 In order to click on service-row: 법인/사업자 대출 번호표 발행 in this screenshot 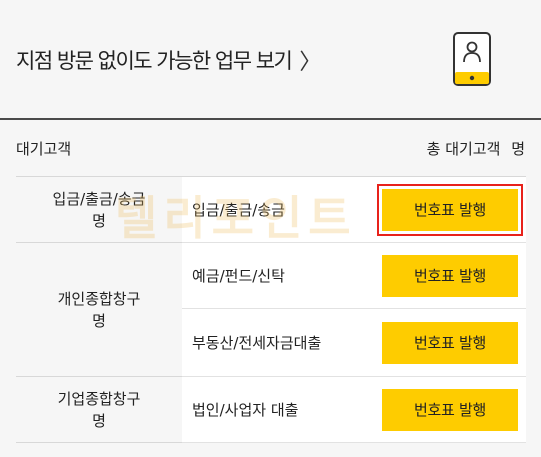, I will do `click(354, 410)`.